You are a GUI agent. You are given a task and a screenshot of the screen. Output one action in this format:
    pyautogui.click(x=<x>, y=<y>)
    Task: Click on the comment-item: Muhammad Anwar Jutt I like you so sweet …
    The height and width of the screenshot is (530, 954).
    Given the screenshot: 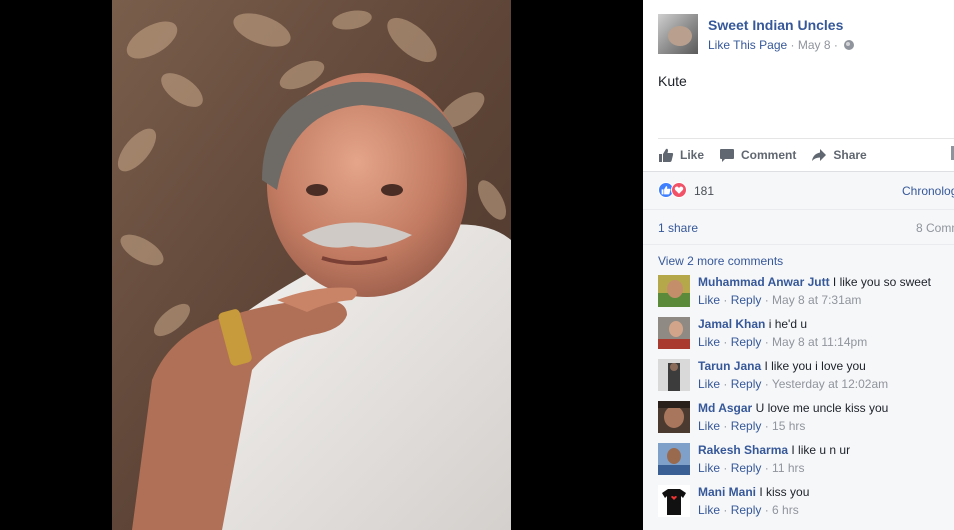 What is the action you would take?
    pyautogui.click(x=806, y=293)
    